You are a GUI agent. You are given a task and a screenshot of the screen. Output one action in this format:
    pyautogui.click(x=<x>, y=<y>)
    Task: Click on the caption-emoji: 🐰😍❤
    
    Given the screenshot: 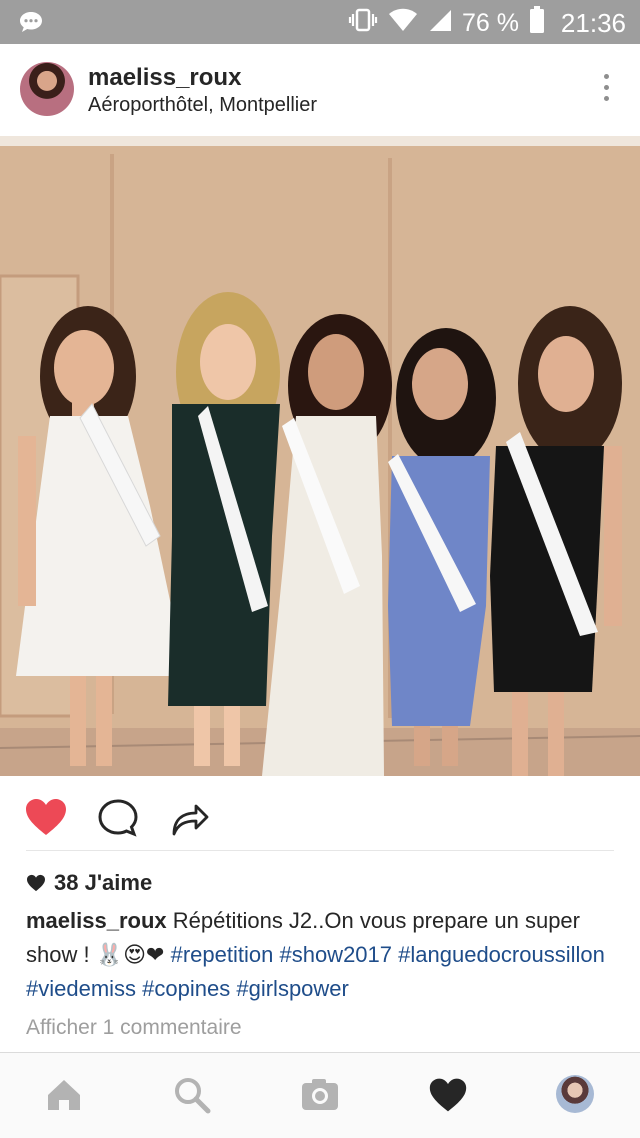 What is the action you would take?
    pyautogui.click(x=130, y=954)
    